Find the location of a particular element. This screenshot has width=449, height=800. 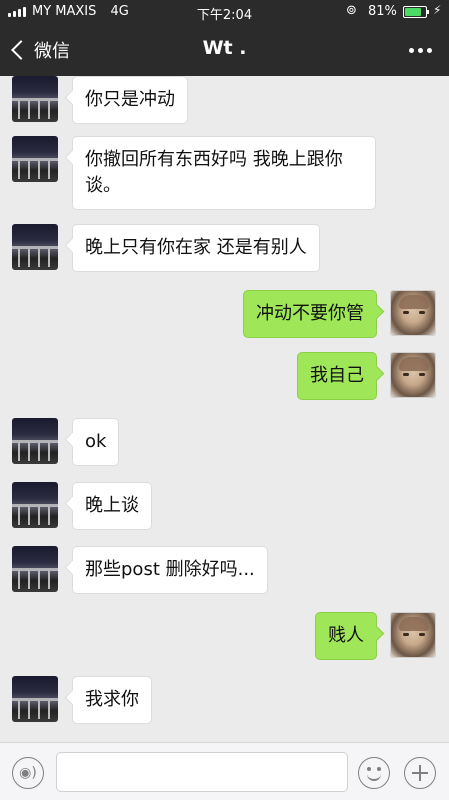

nav-bar: 微信 Wt . is located at coordinates (224, 50).